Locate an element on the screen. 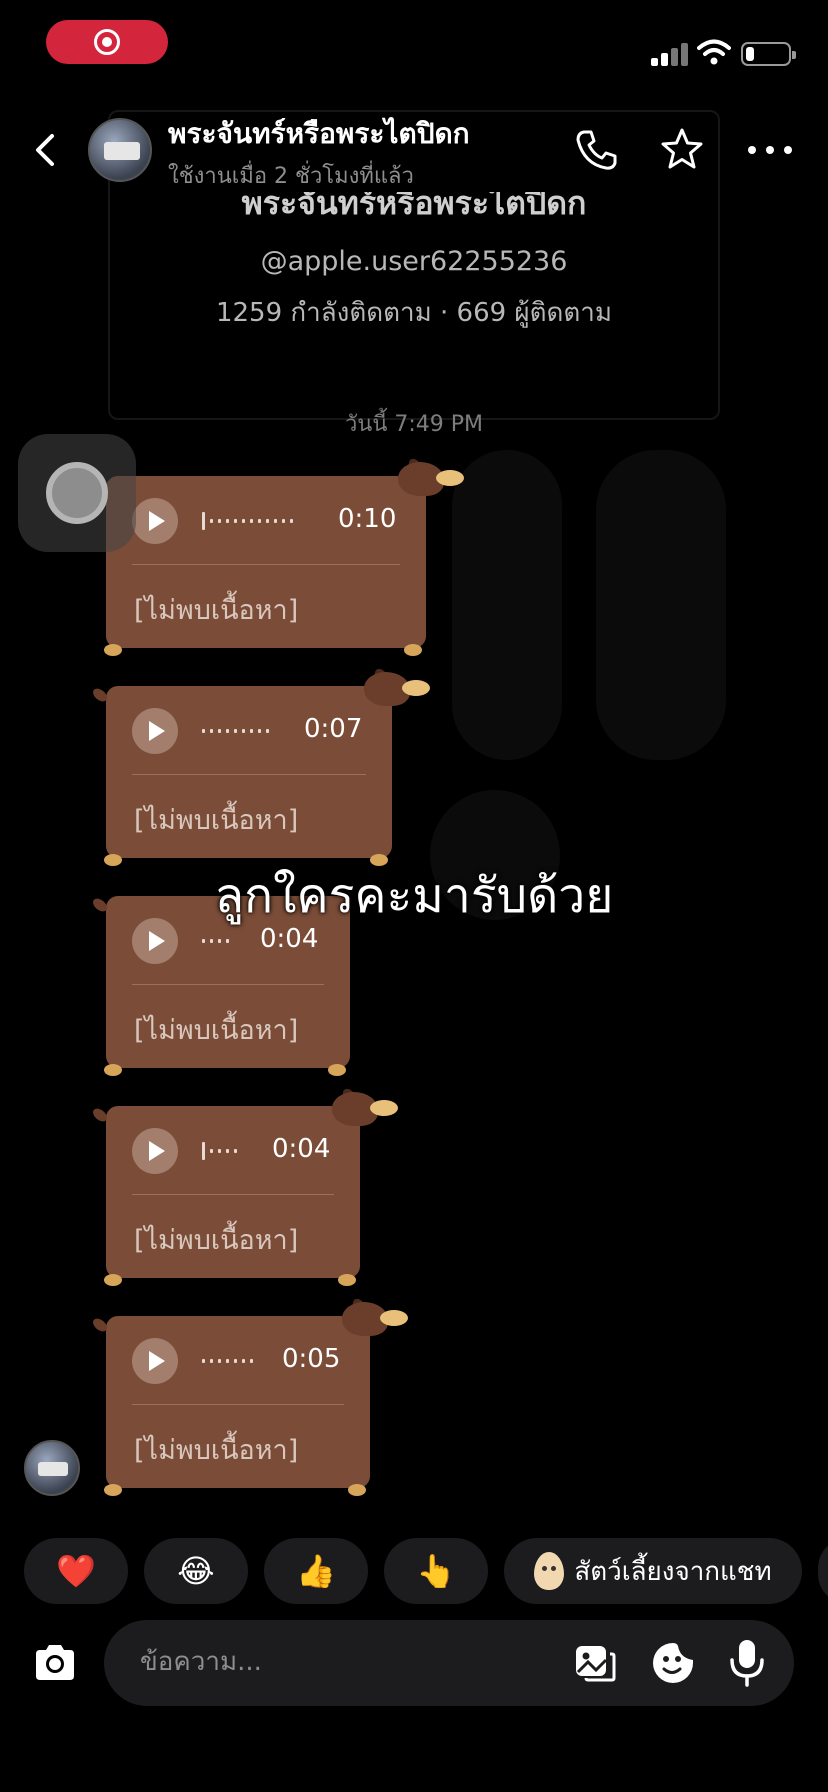 This screenshot has height=1792, width=828. profile-handle: @apple.user62255236 is located at coordinates (414, 261).